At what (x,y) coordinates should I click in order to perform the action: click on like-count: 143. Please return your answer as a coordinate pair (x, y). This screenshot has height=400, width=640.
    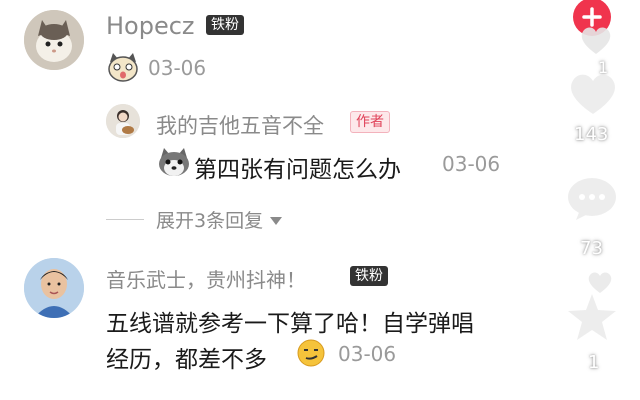
    Looking at the image, I should click on (591, 134).